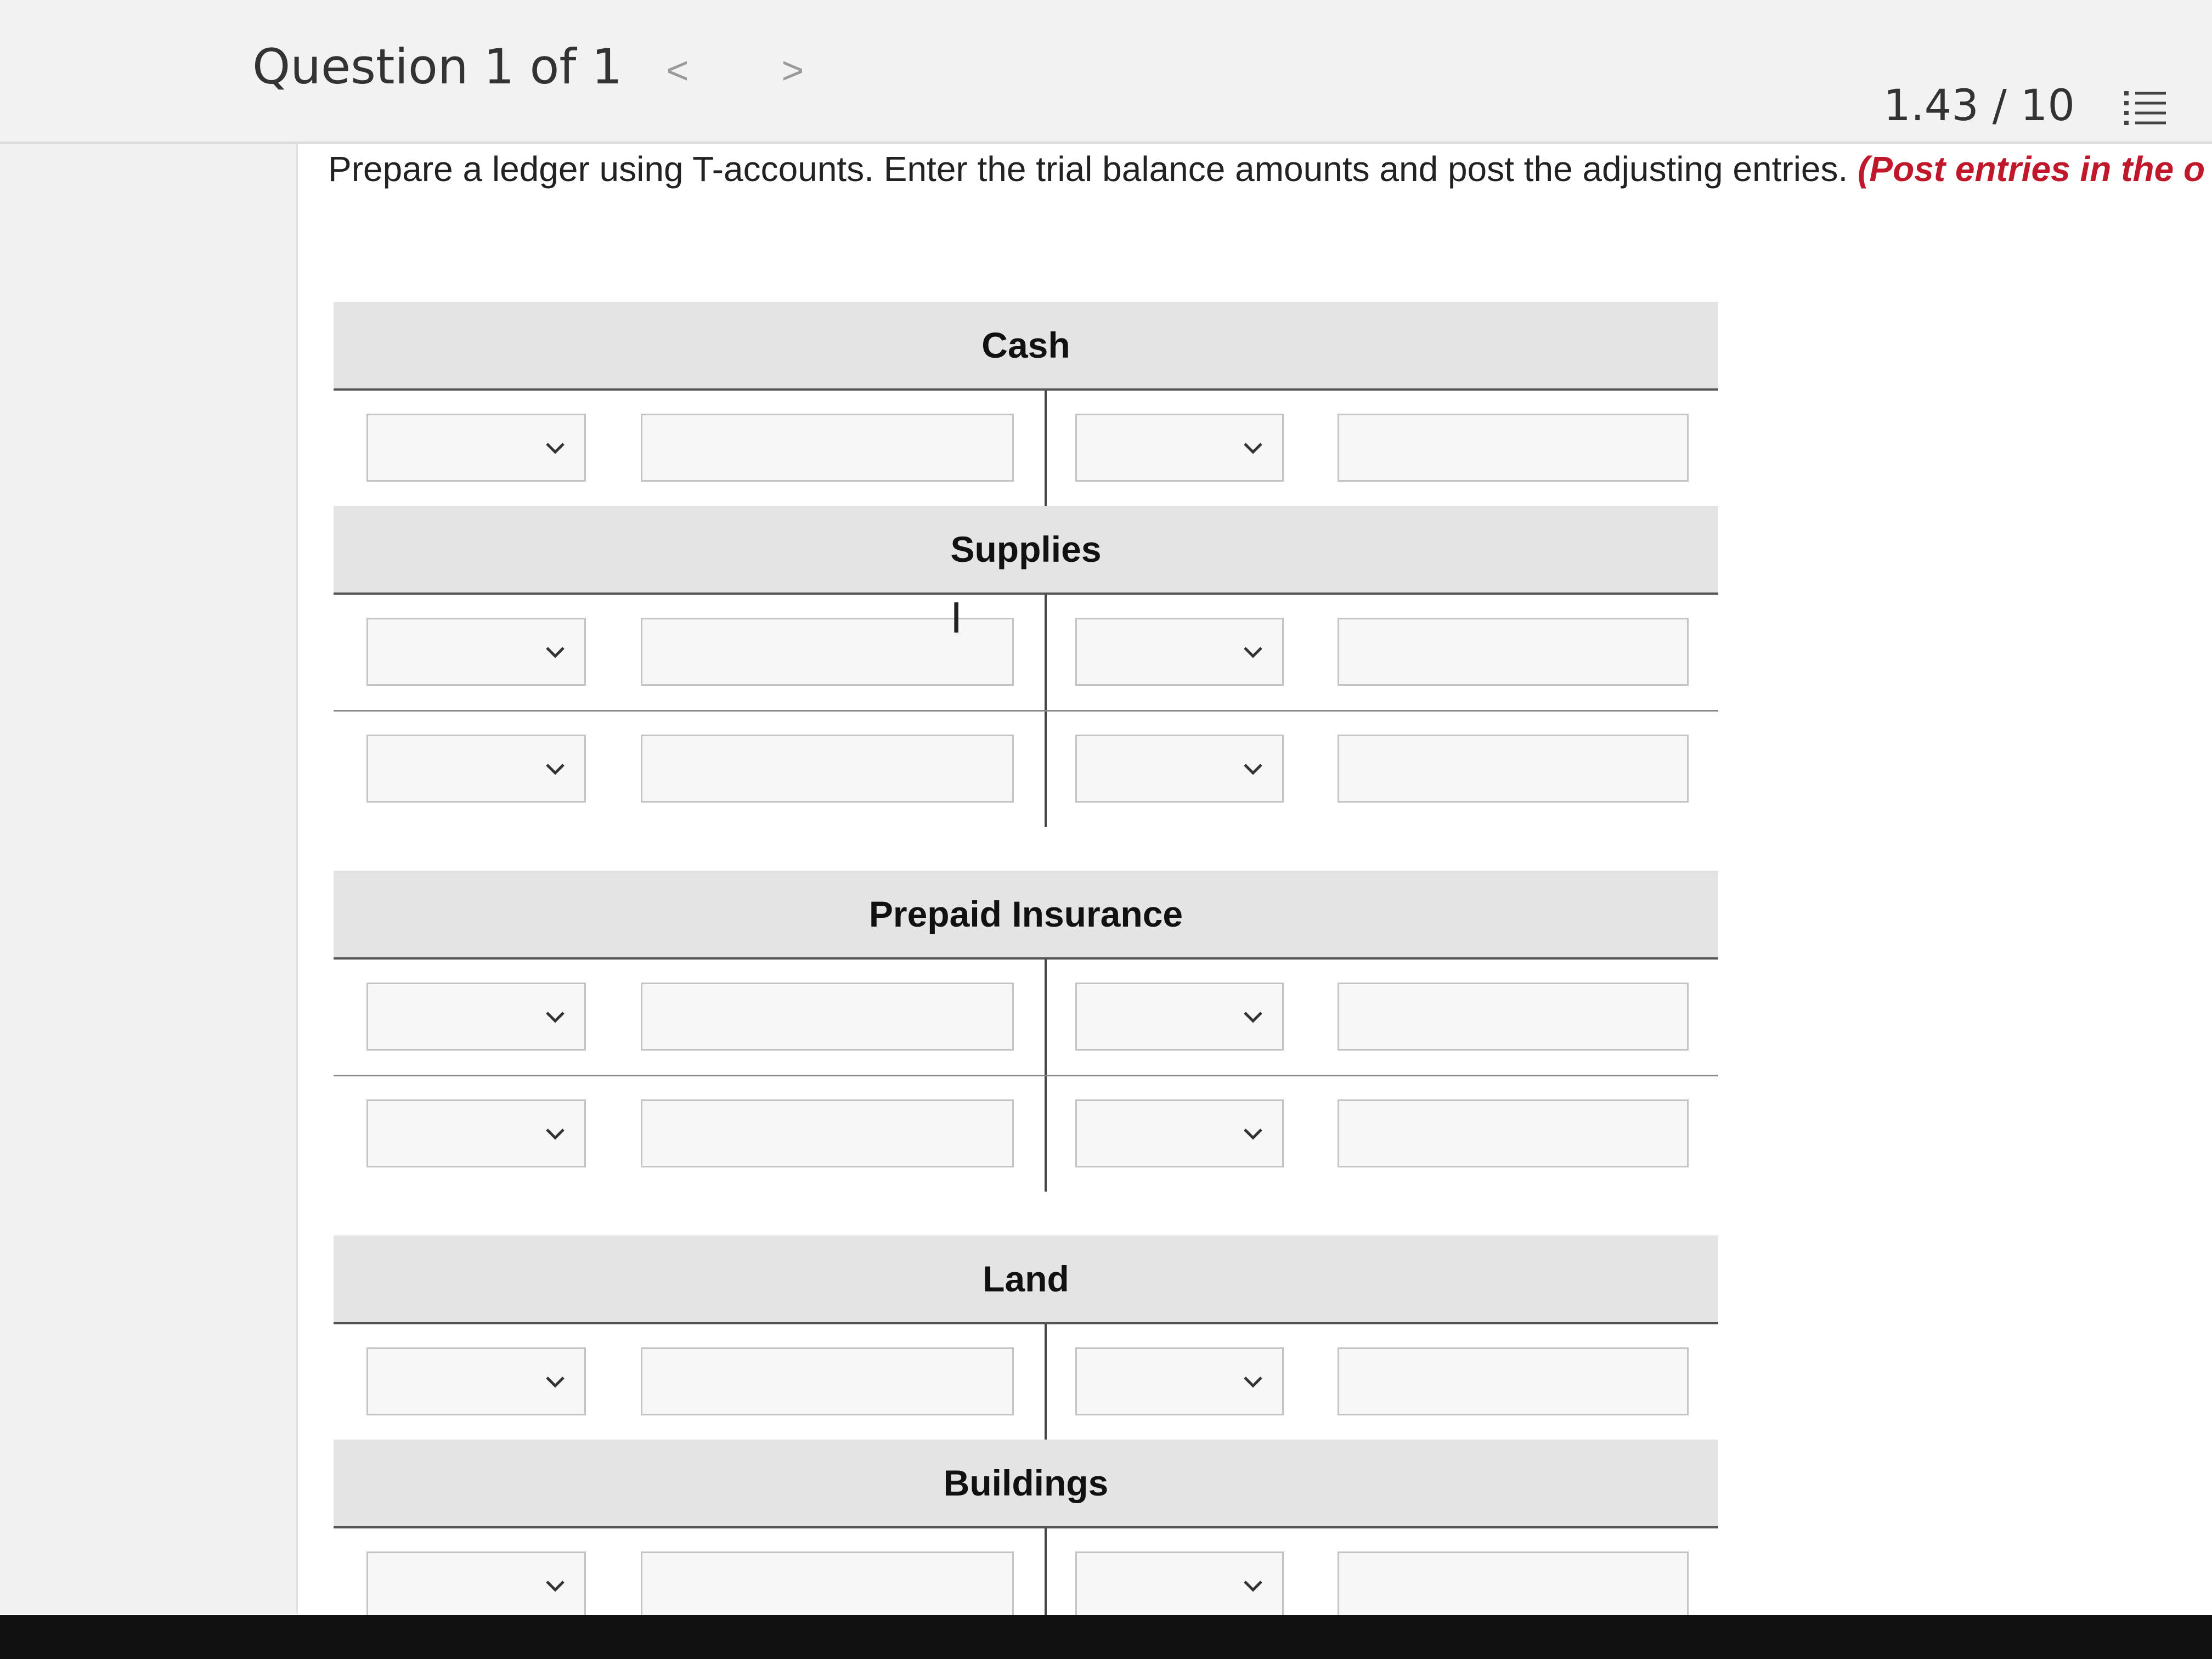  What do you see at coordinates (1026, 1542) in the screenshot?
I see `t-account-buildings: Buildings` at bounding box center [1026, 1542].